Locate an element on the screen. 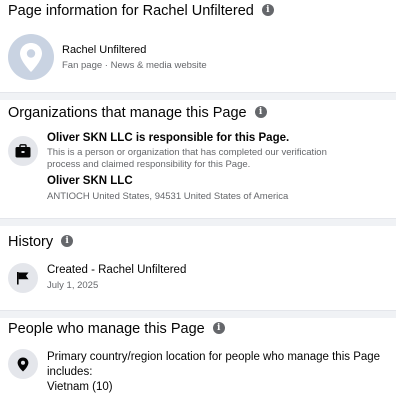 The image size is (396, 402). page-avatar is located at coordinates (31, 57).